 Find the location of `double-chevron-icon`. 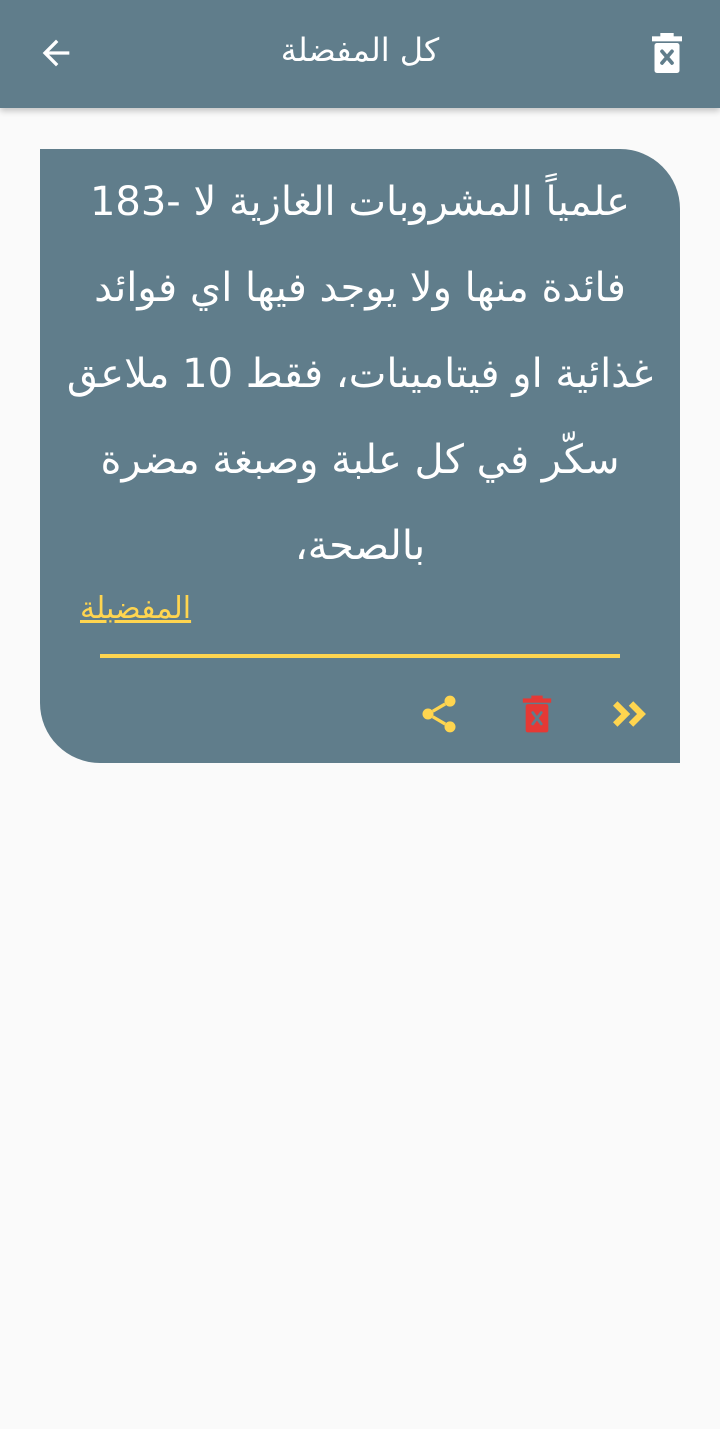

double-chevron-icon is located at coordinates (629, 714).